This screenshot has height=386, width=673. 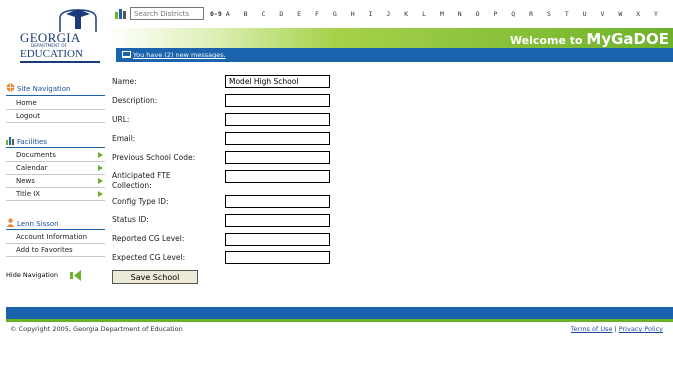 I want to click on hide-navigation-link: Hide Navigation, so click(x=32, y=275).